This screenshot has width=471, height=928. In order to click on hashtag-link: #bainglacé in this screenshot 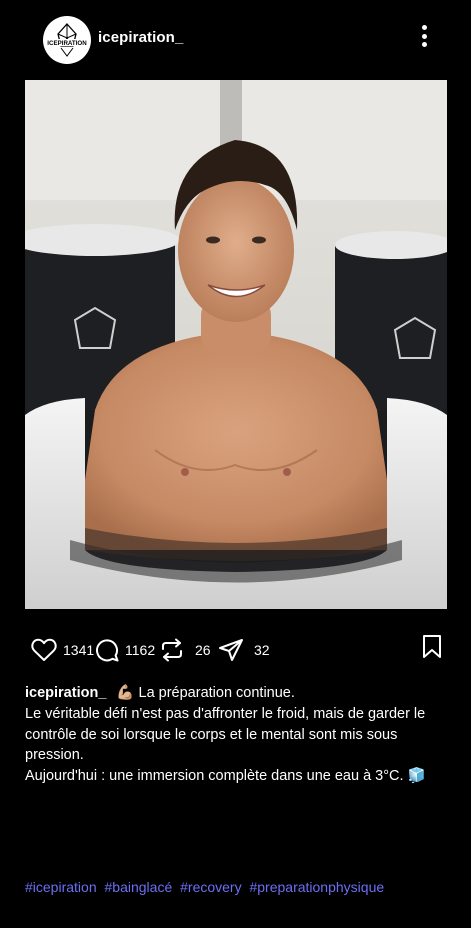, I will do `click(139, 887)`.